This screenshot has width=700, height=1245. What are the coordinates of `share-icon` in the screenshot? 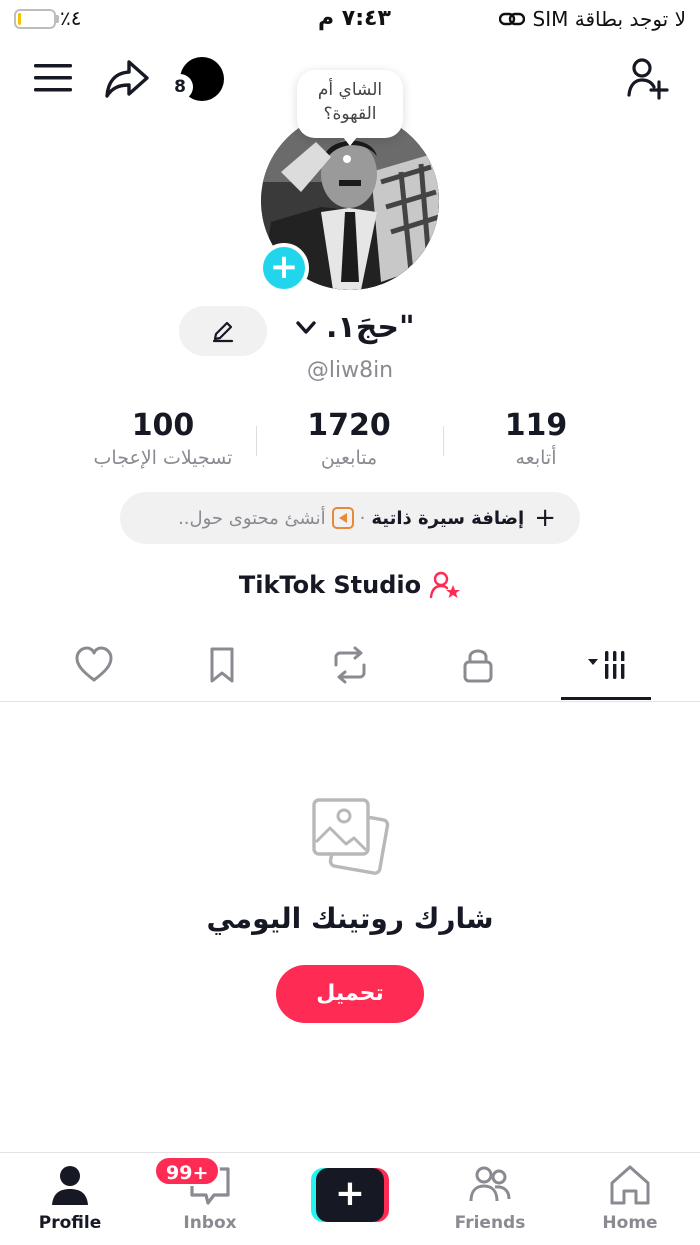 It's located at (127, 79).